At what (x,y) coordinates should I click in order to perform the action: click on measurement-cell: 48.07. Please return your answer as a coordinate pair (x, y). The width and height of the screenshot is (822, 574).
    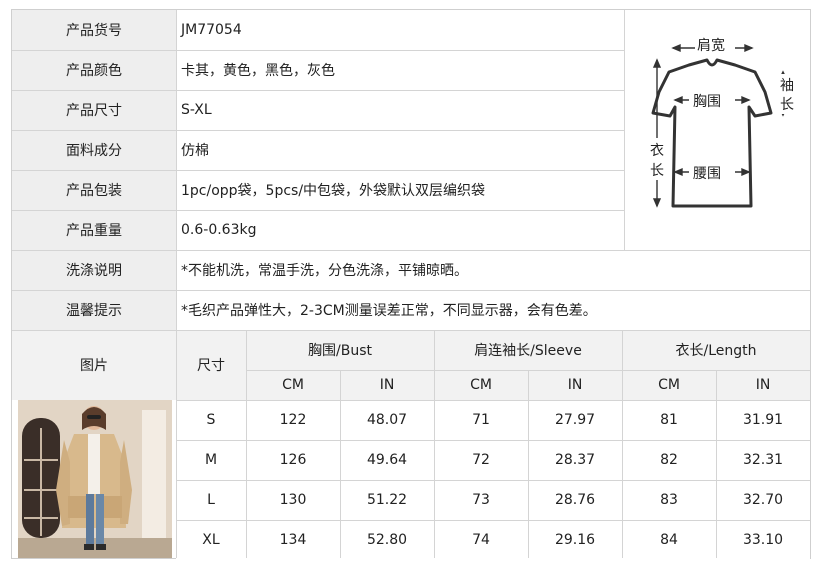
    Looking at the image, I should click on (387, 420).